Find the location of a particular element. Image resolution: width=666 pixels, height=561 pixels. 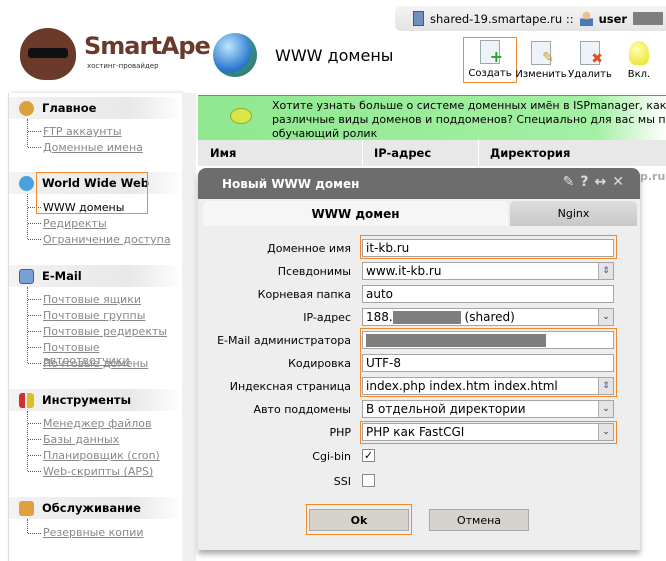

column-name: Имя is located at coordinates (223, 153).